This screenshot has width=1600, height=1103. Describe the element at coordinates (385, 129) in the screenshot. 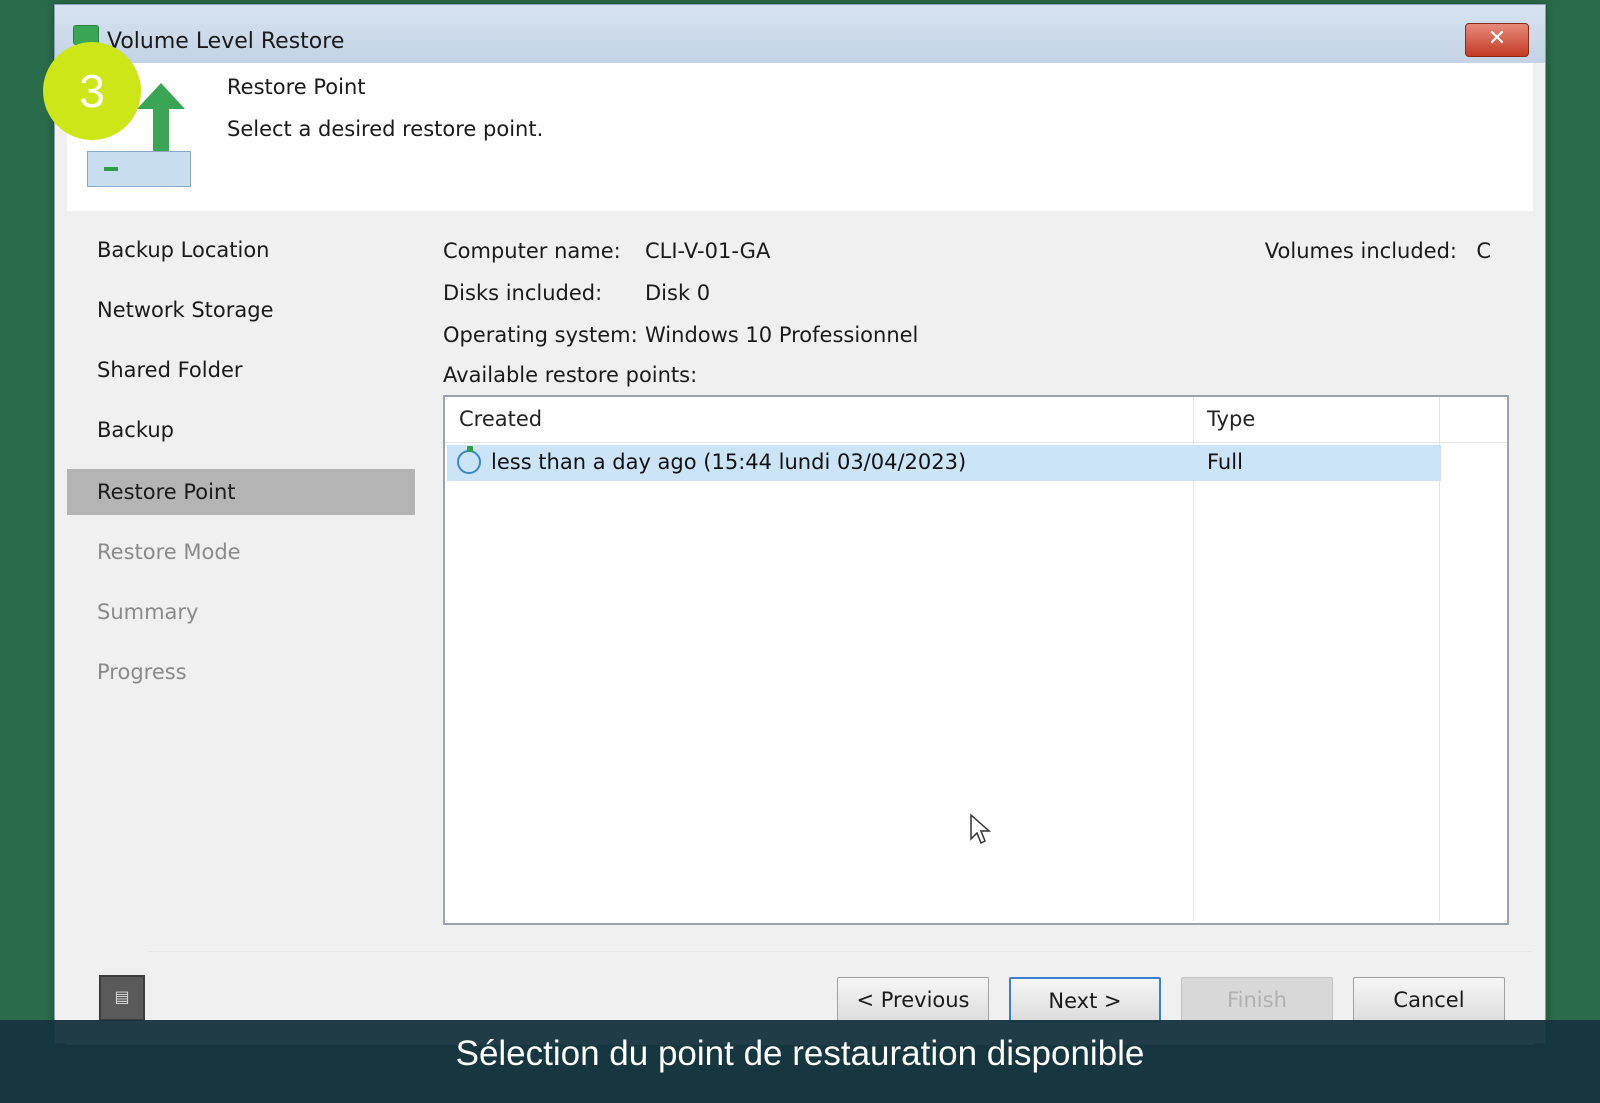

I see `step-subtitle: Select a desired restore point.` at that location.